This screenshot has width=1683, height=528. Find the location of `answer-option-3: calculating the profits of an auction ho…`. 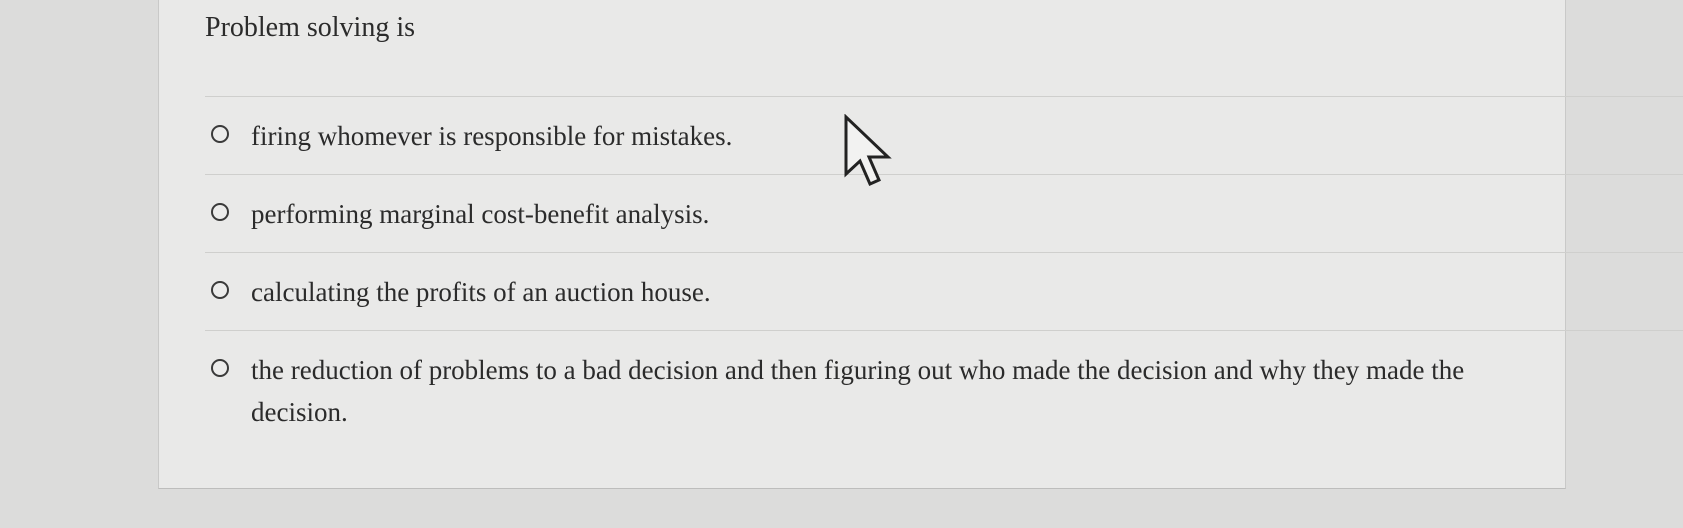

answer-option-3: calculating the profits of an auction ho… is located at coordinates (944, 291).